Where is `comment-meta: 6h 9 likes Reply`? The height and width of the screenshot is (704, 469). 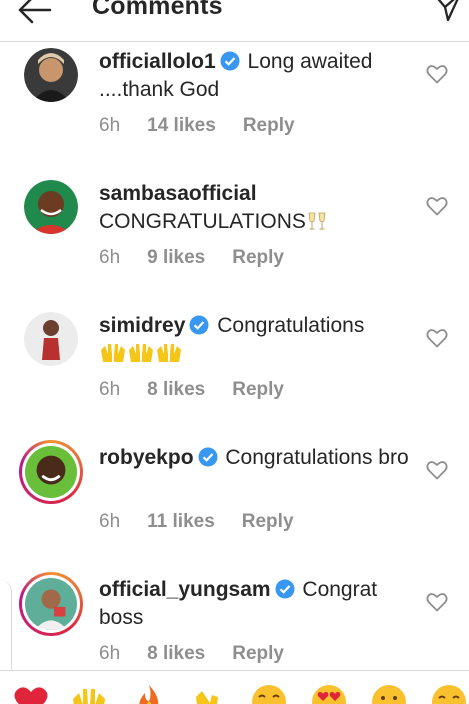
comment-meta: 6h 9 likes Reply is located at coordinates (205, 258).